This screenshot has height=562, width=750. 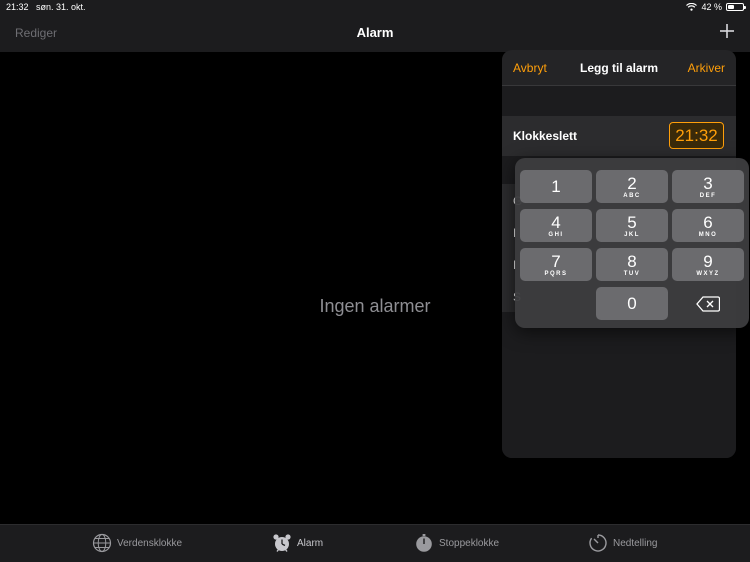 What do you see at coordinates (692, 7) in the screenshot?
I see `wifi-icon` at bounding box center [692, 7].